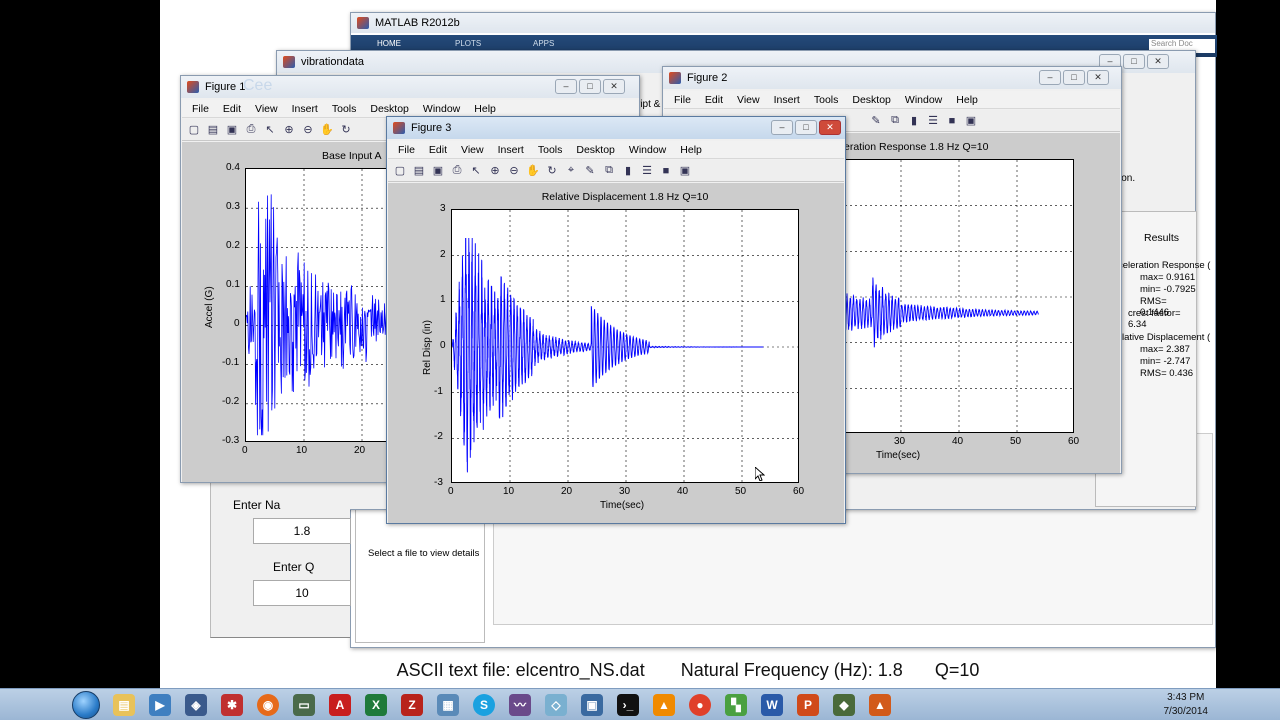  What do you see at coordinates (571, 171) in the screenshot?
I see `data-cursor-icon: ⌖` at bounding box center [571, 171].